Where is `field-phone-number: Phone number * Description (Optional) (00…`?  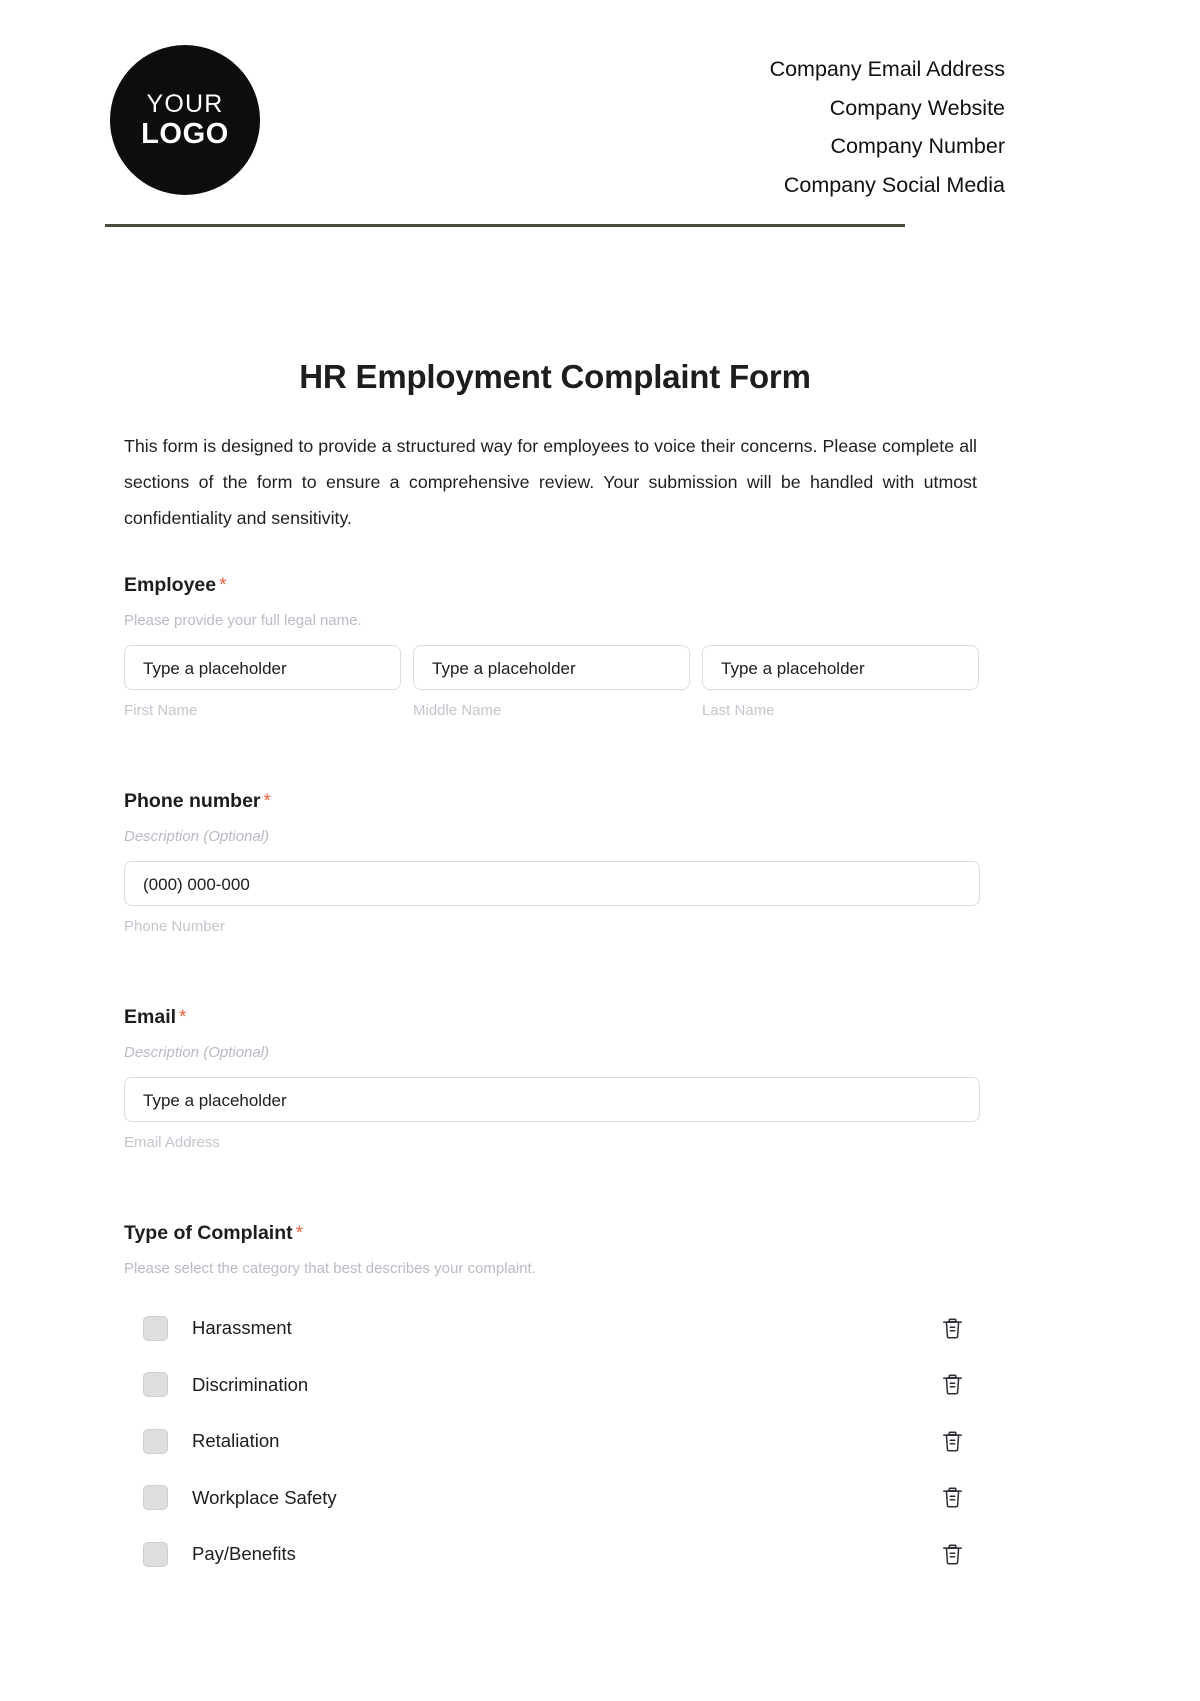 field-phone-number: Phone number * Description (Optional) (00… is located at coordinates (552, 863).